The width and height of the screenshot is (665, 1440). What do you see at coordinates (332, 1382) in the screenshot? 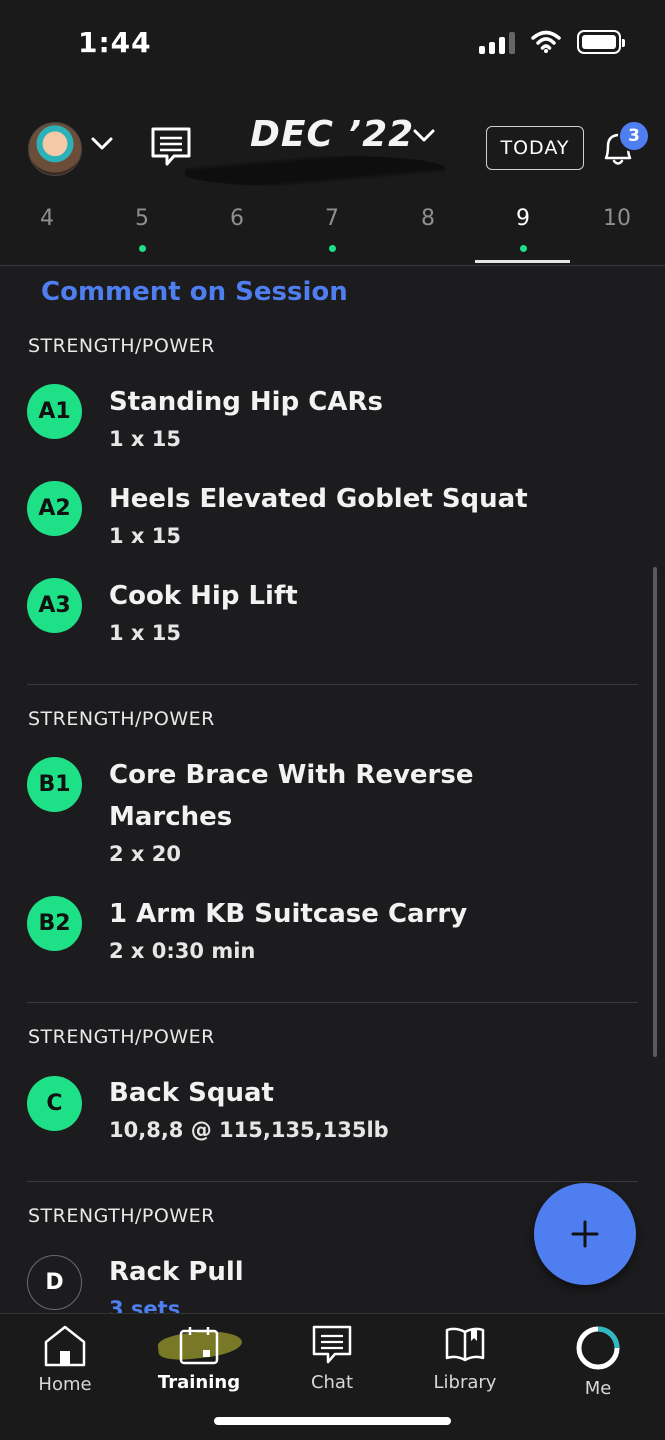
I see `tab-label: Chat` at bounding box center [332, 1382].